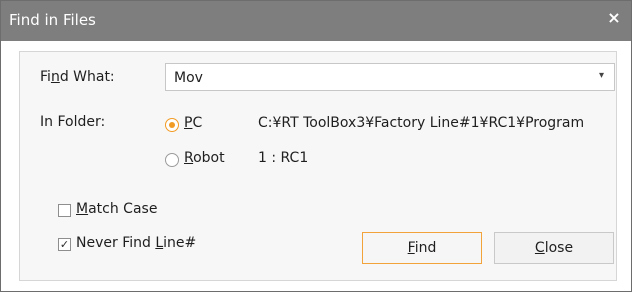 The height and width of the screenshot is (292, 632). I want to click on robot-target: 1 : RC1, so click(283, 158).